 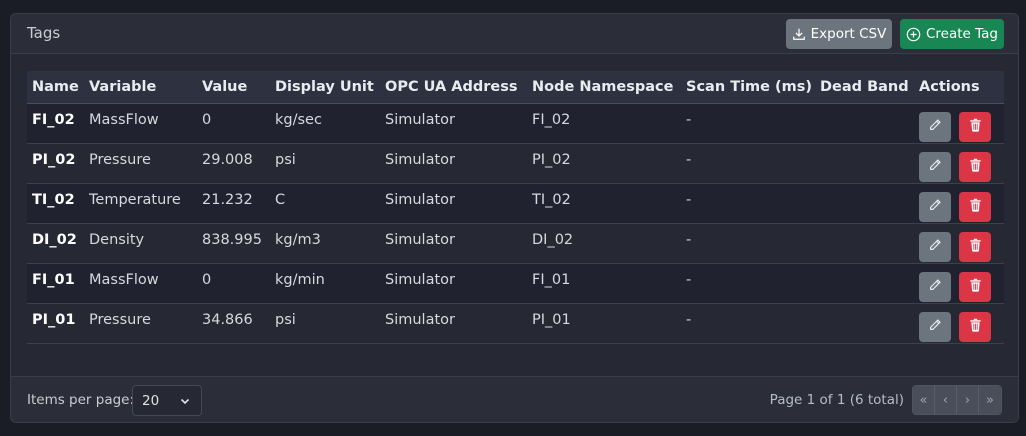 What do you see at coordinates (185, 403) in the screenshot?
I see `chevron-down-icon` at bounding box center [185, 403].